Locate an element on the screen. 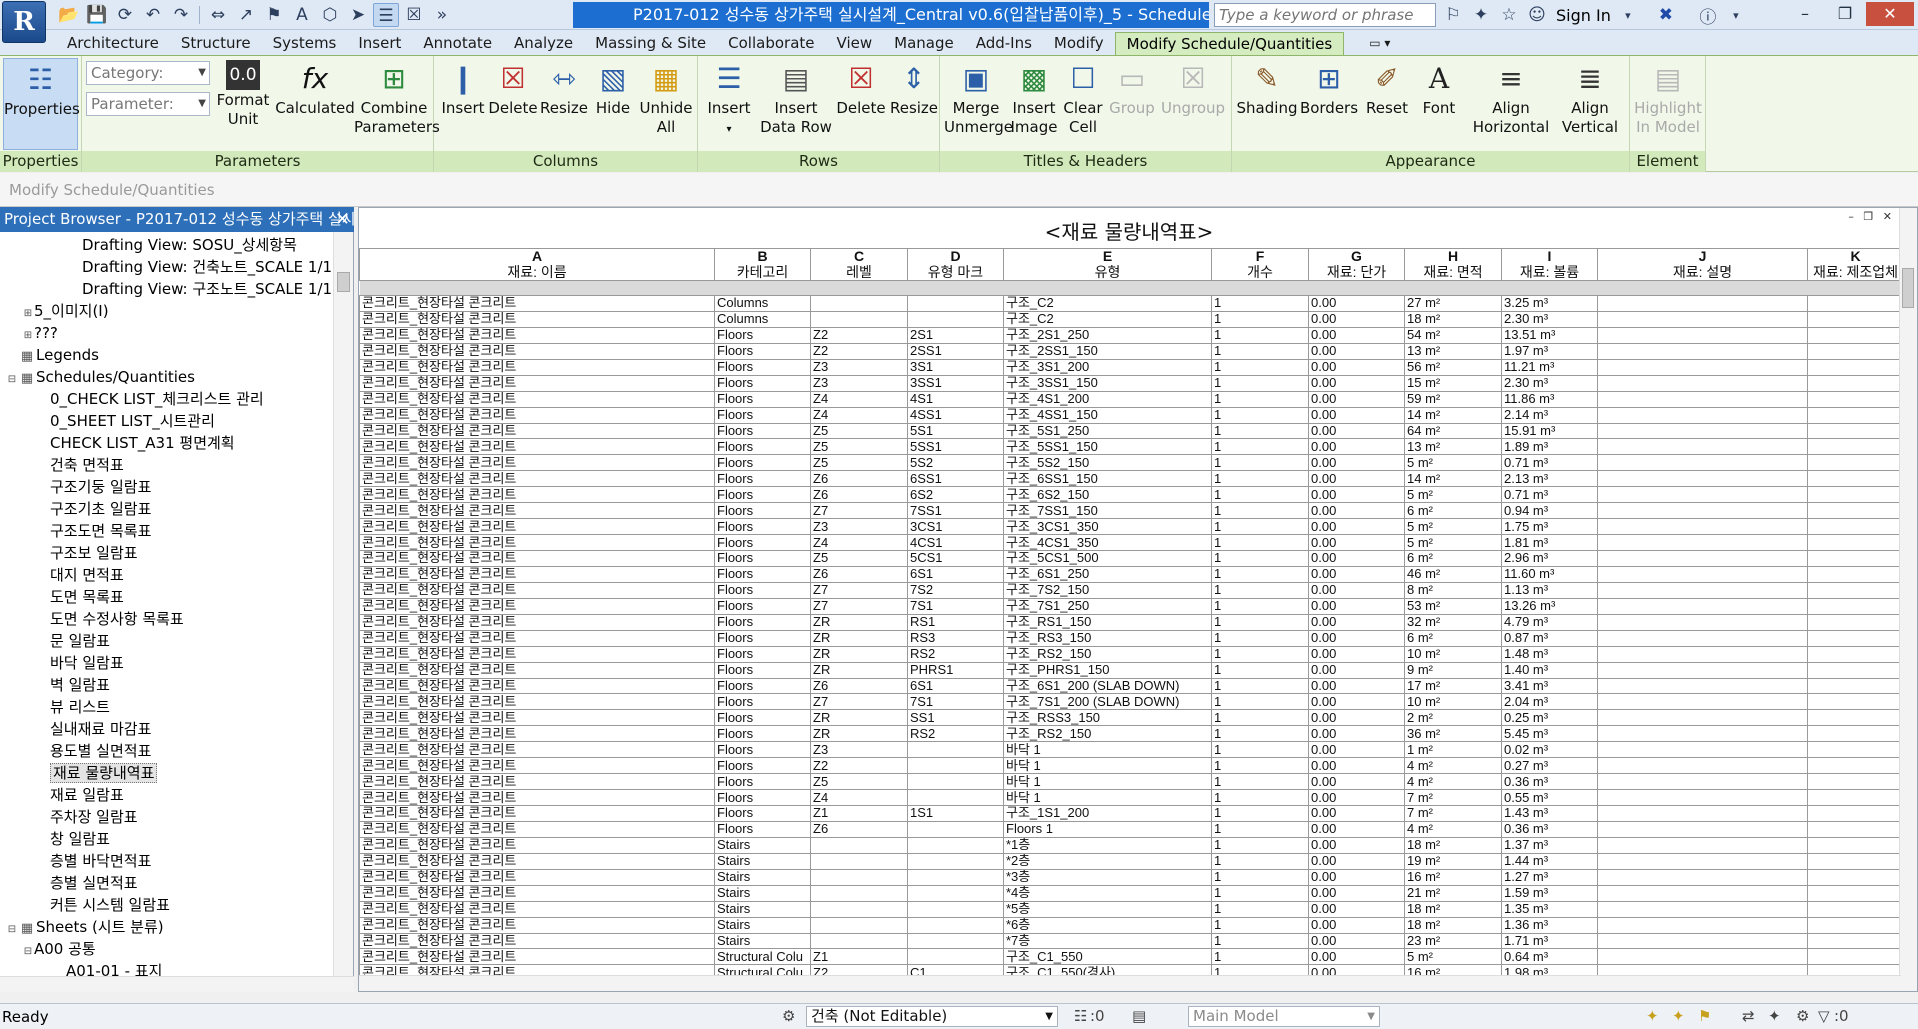 Image resolution: width=1918 pixels, height=1029 pixels. close-icon: ✕ is located at coordinates (342, 219).